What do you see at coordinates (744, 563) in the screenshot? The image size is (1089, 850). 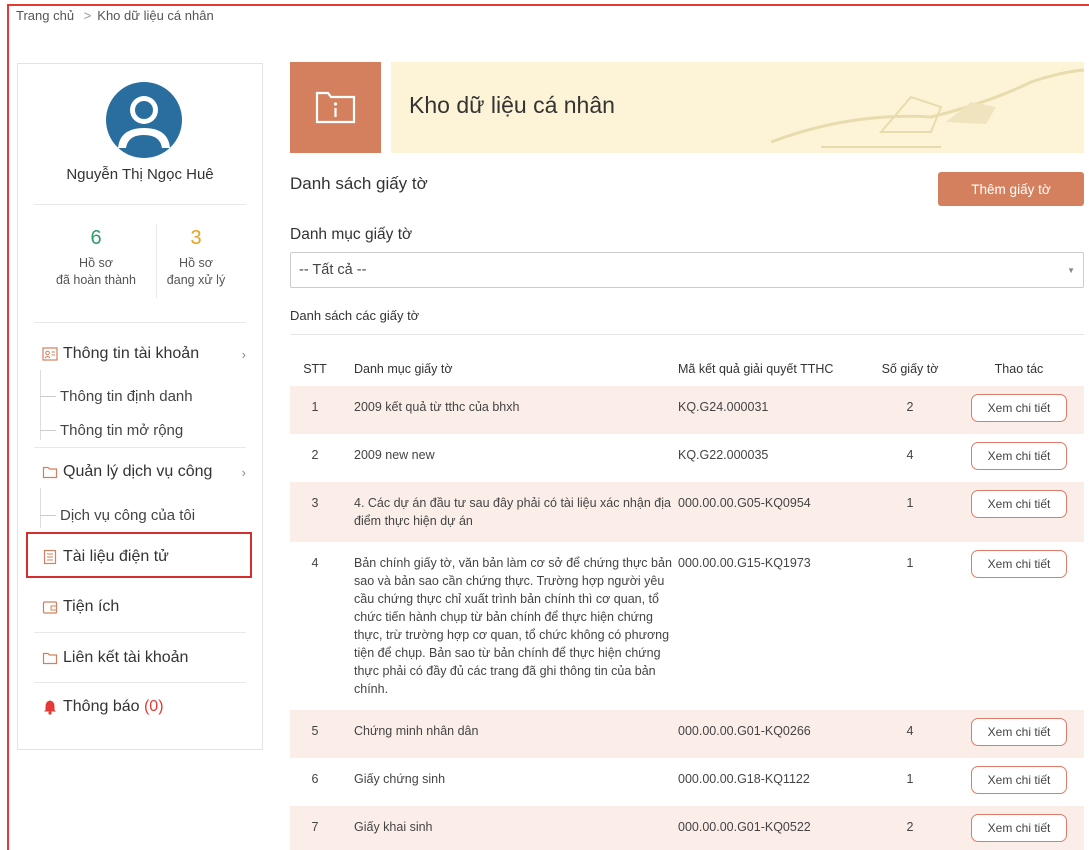 I see `row-code: 000.00.00.G15-KQ1973` at bounding box center [744, 563].